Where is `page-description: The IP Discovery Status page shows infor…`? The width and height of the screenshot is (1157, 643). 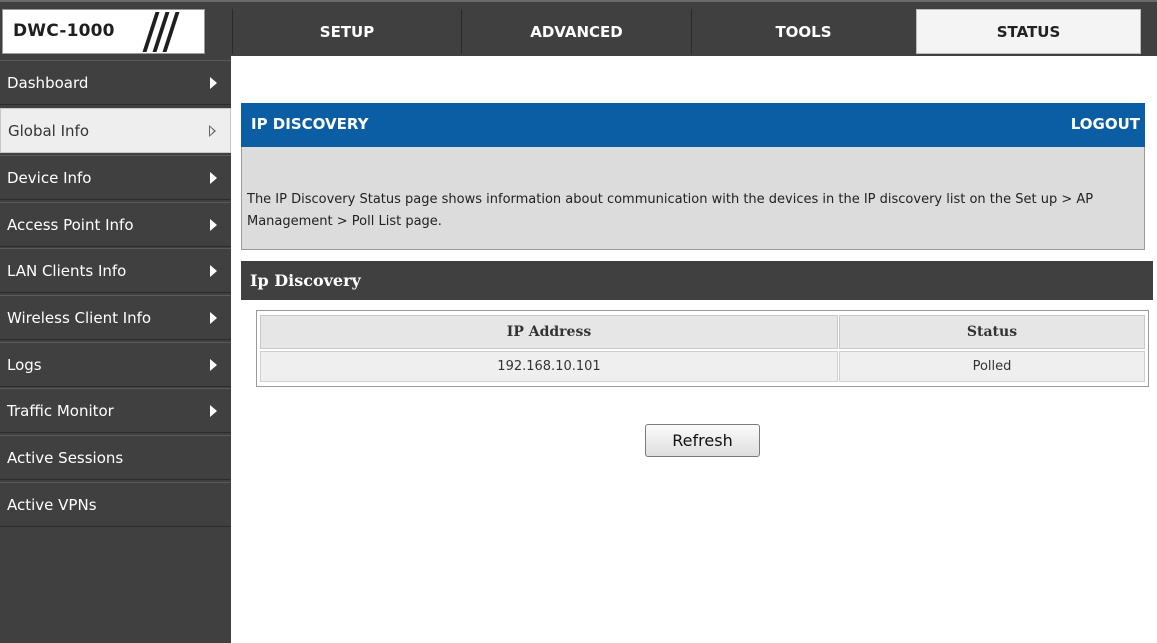
page-description: The IP Discovery Status page shows infor… is located at coordinates (670, 210).